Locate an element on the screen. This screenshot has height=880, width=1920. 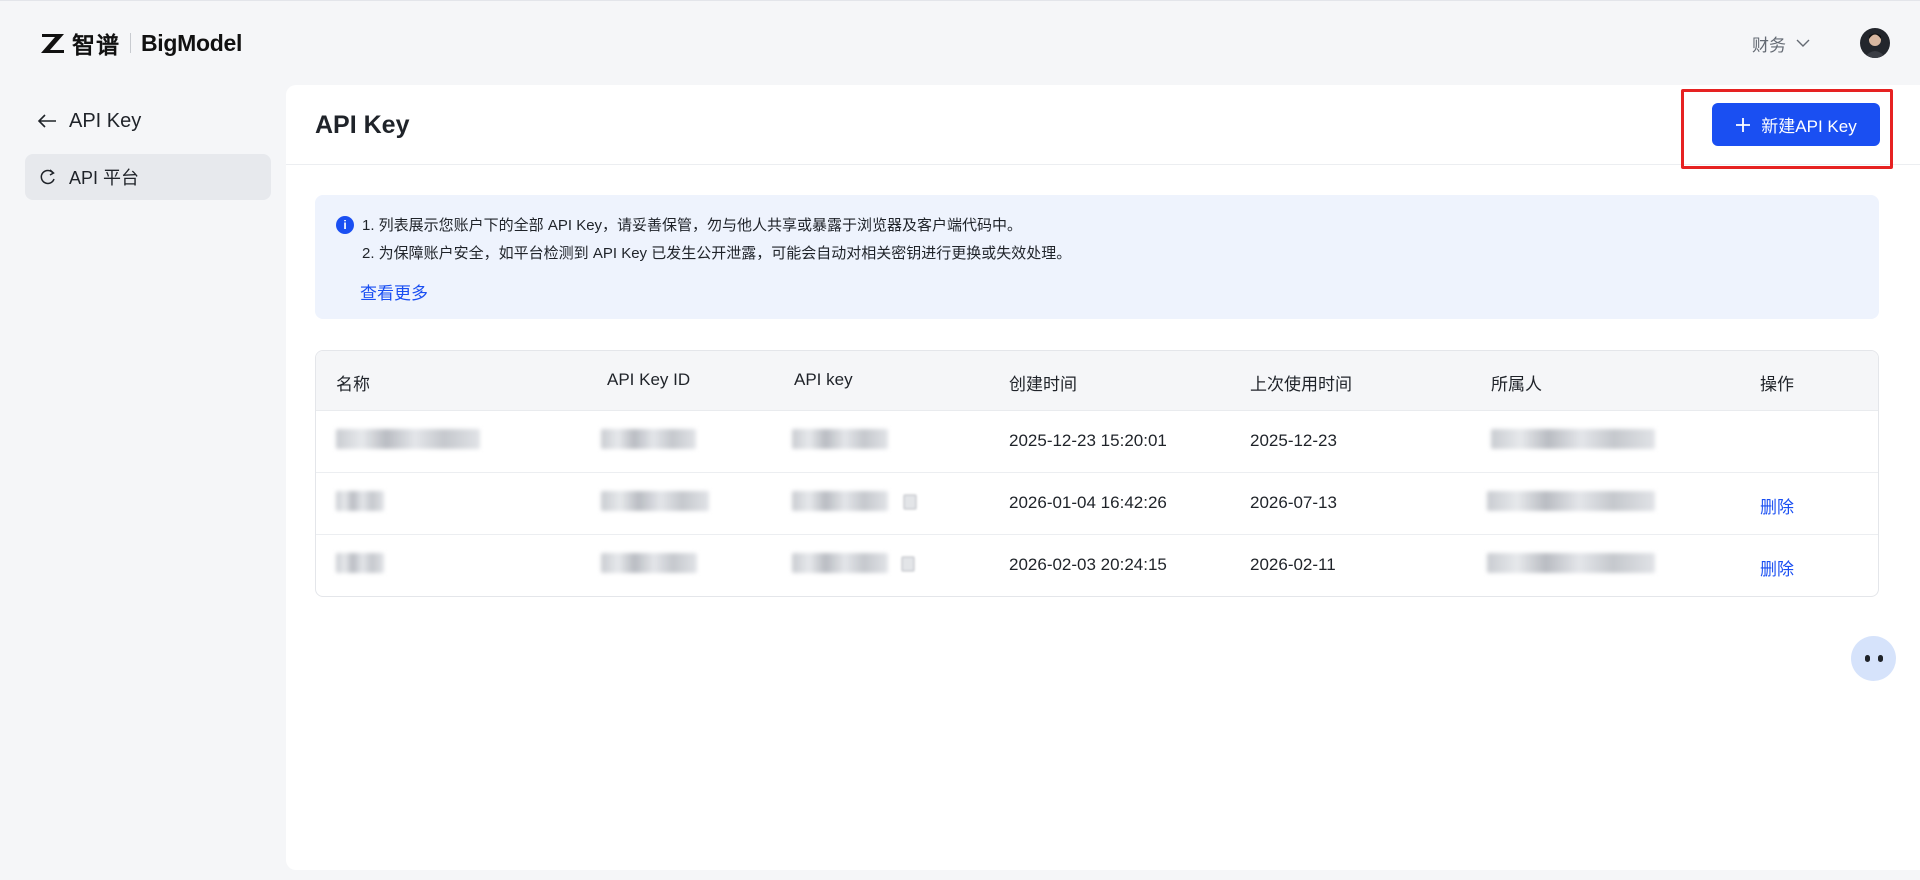
created-time: 2026-02-03 20:24:15 is located at coordinates (1088, 564).